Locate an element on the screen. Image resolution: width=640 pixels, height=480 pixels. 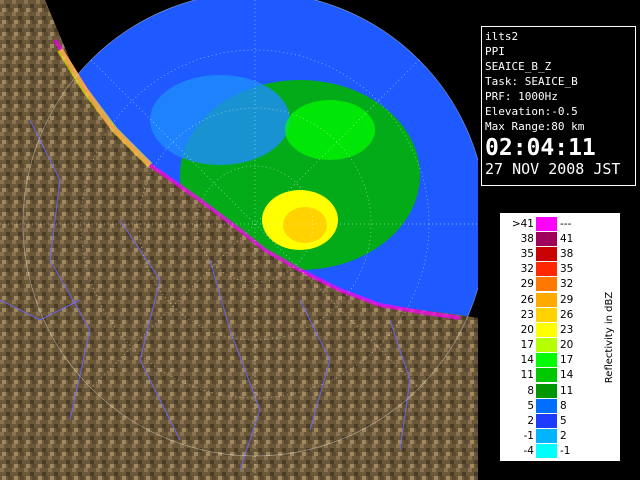
legend-lower-bound: 5 is located at coordinates (530, 405).